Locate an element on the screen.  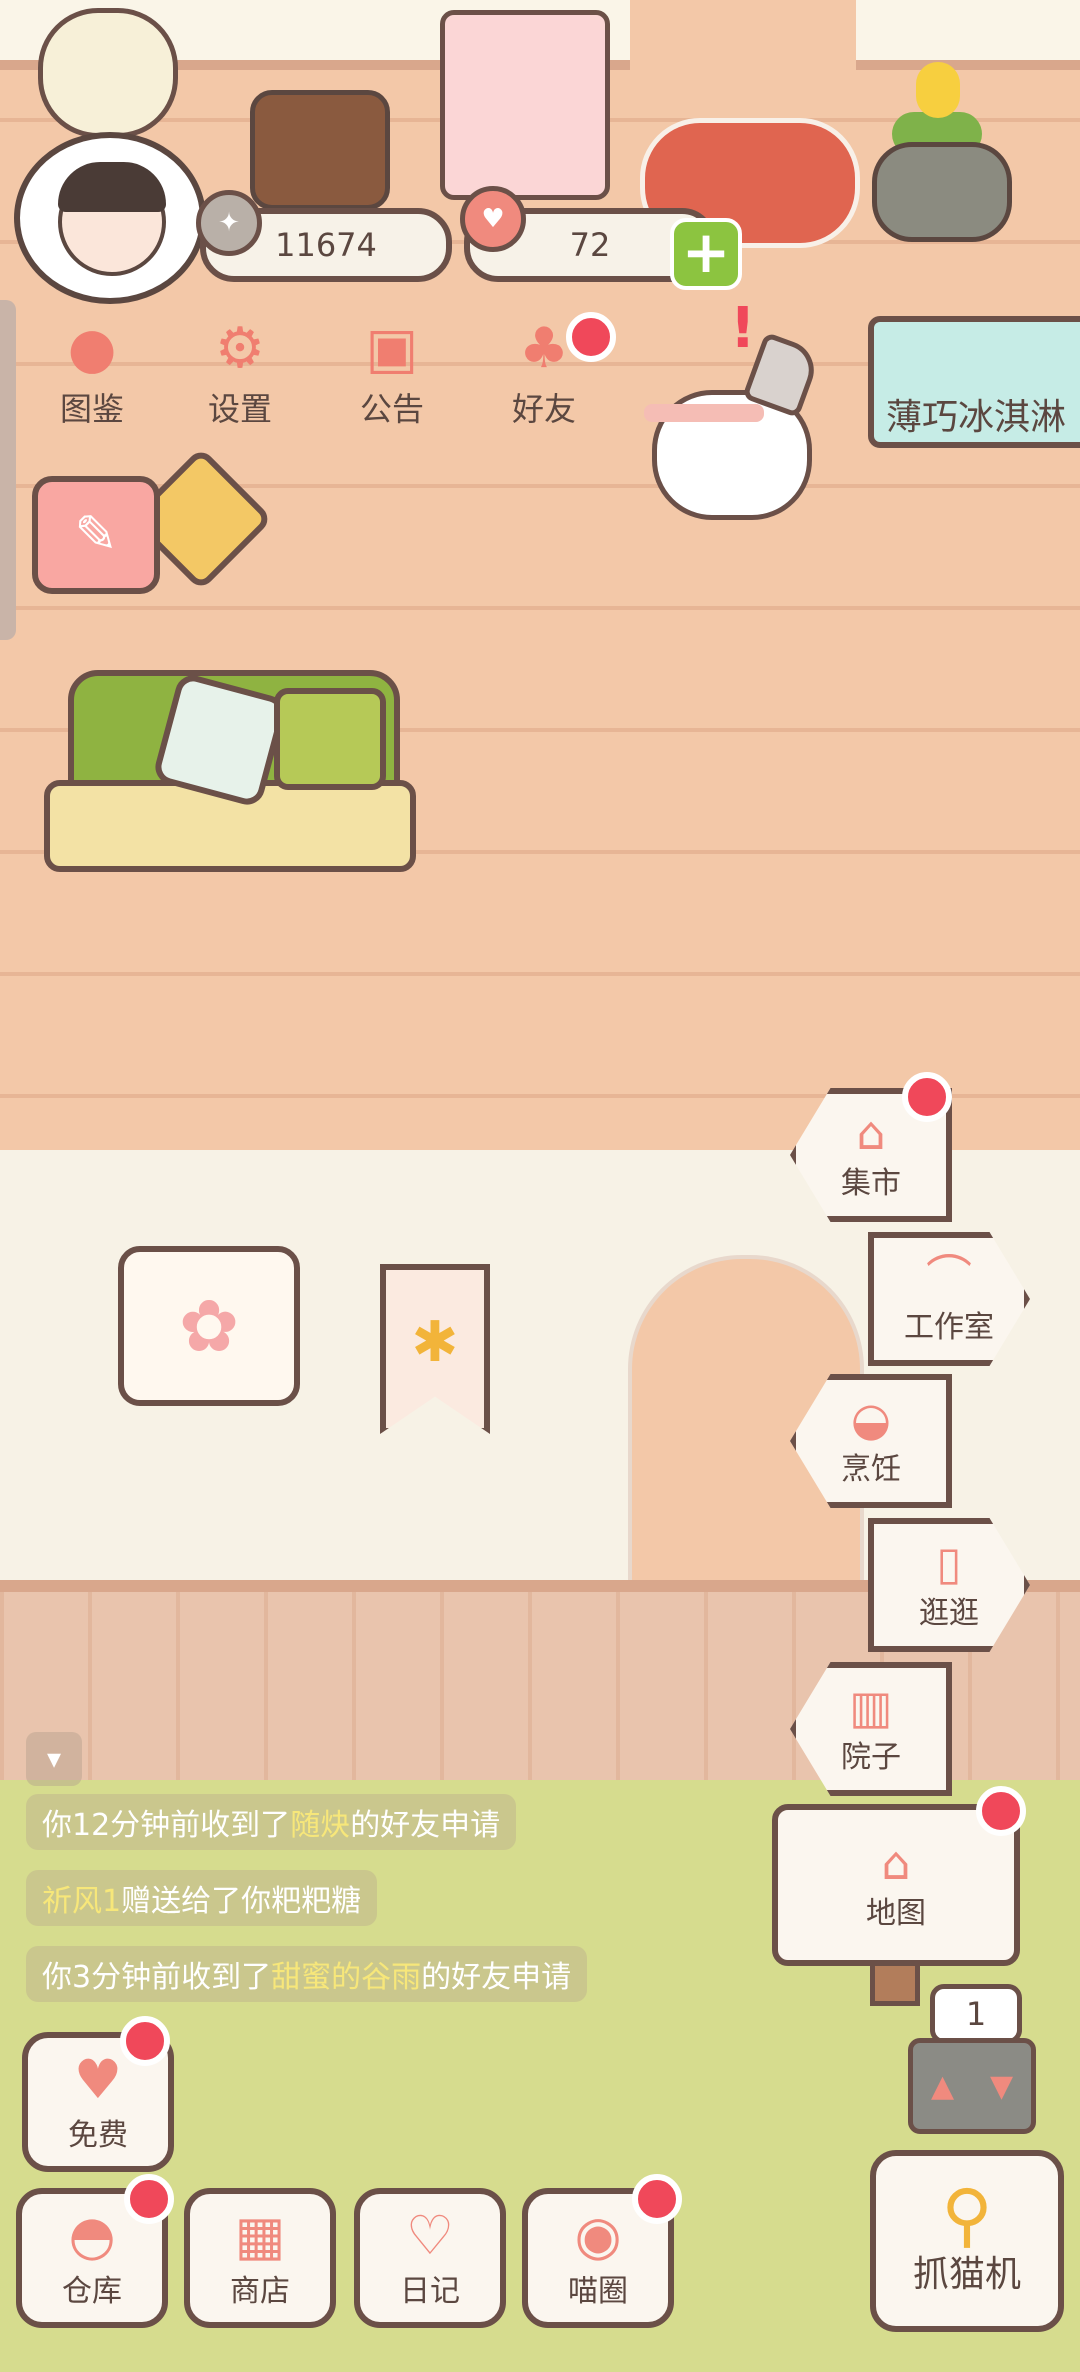
flower-wall-sign: ✿ is located at coordinates (209, 1326).